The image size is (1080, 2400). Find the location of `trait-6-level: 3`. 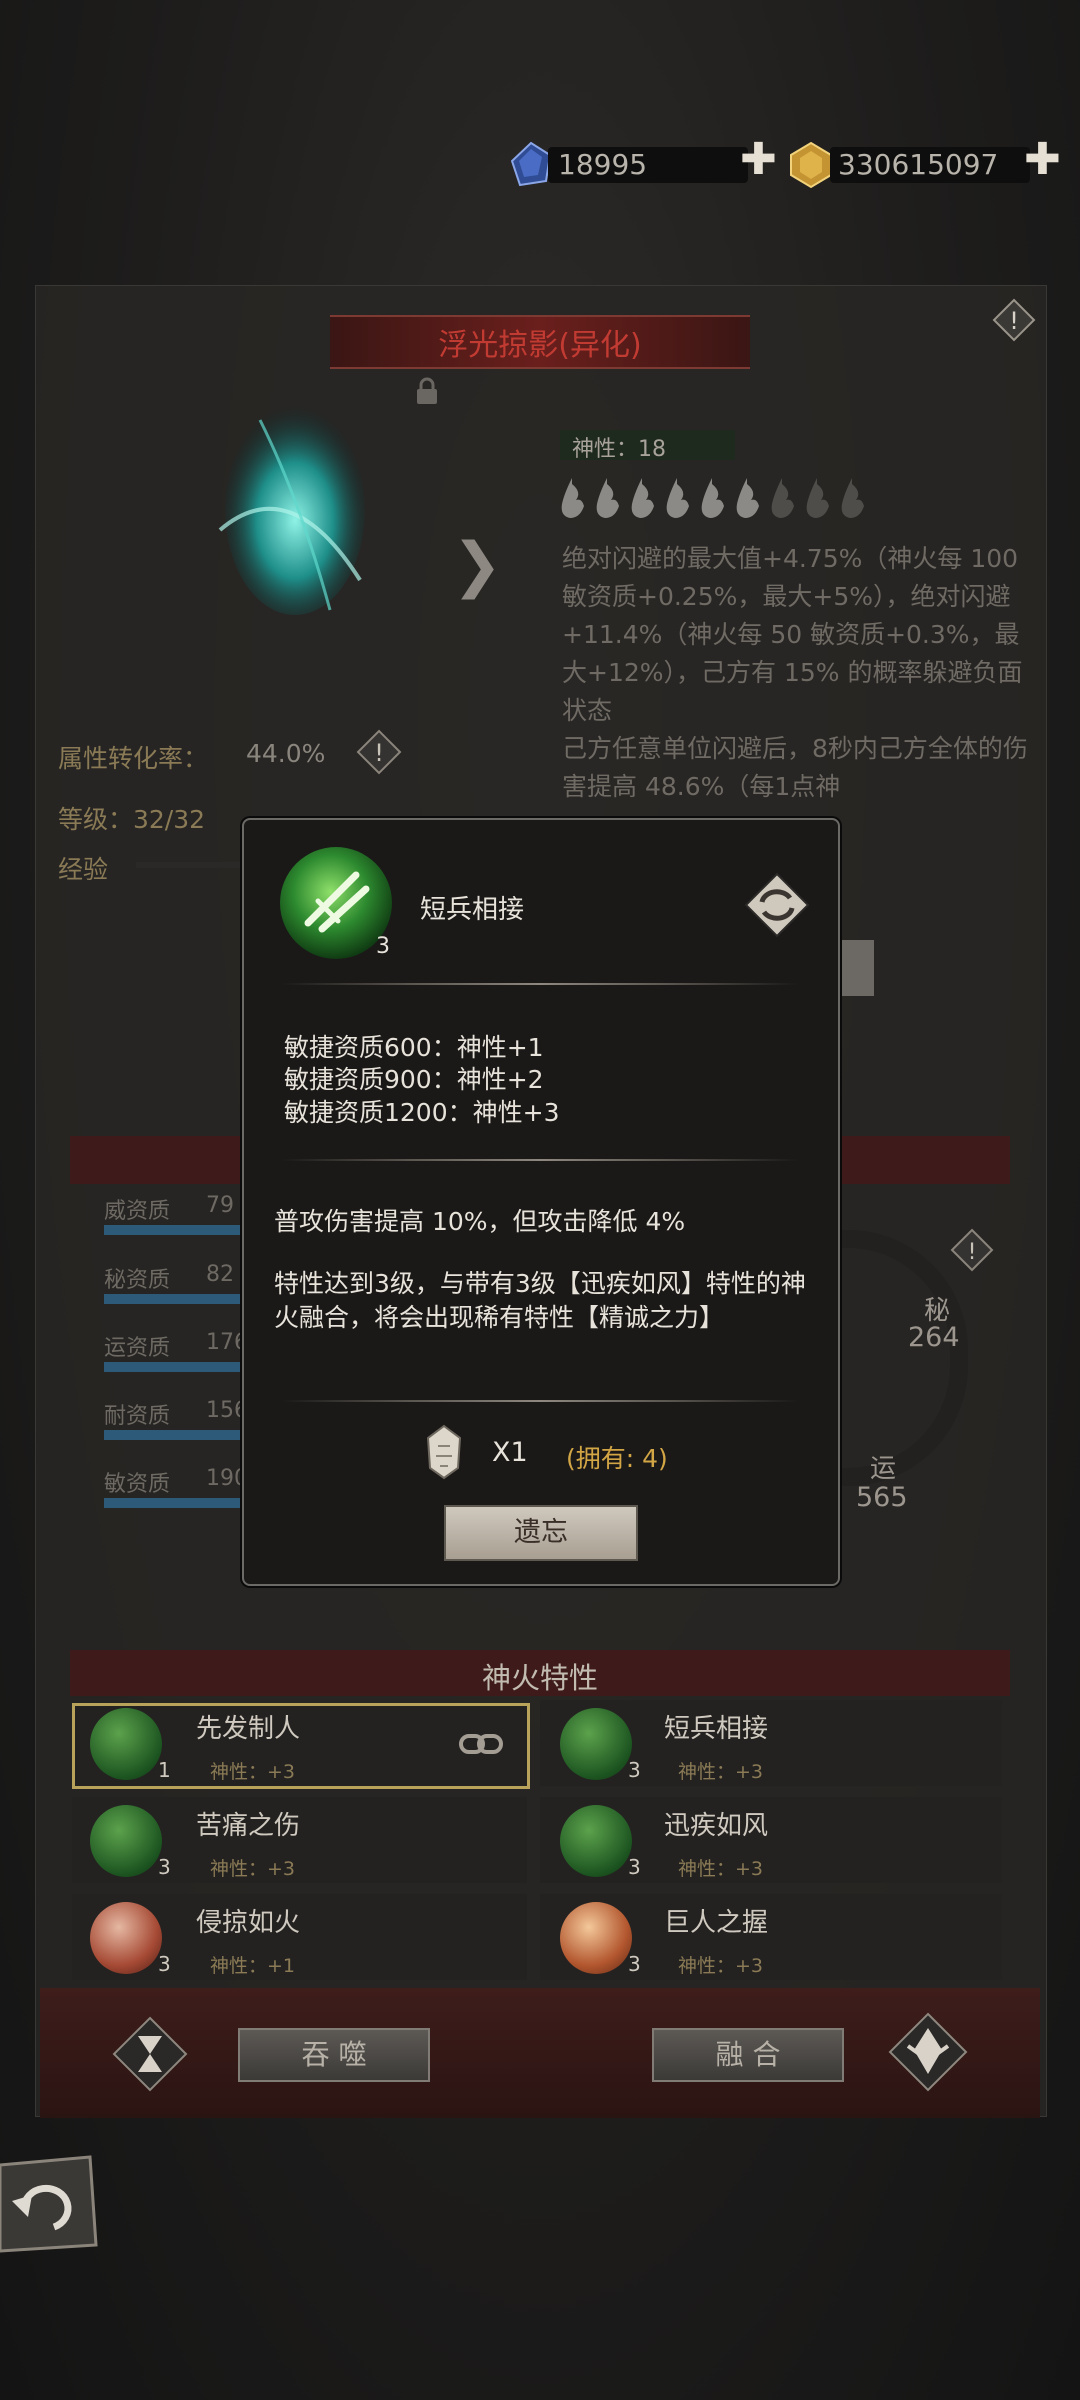

trait-6-level: 3 is located at coordinates (634, 1964).